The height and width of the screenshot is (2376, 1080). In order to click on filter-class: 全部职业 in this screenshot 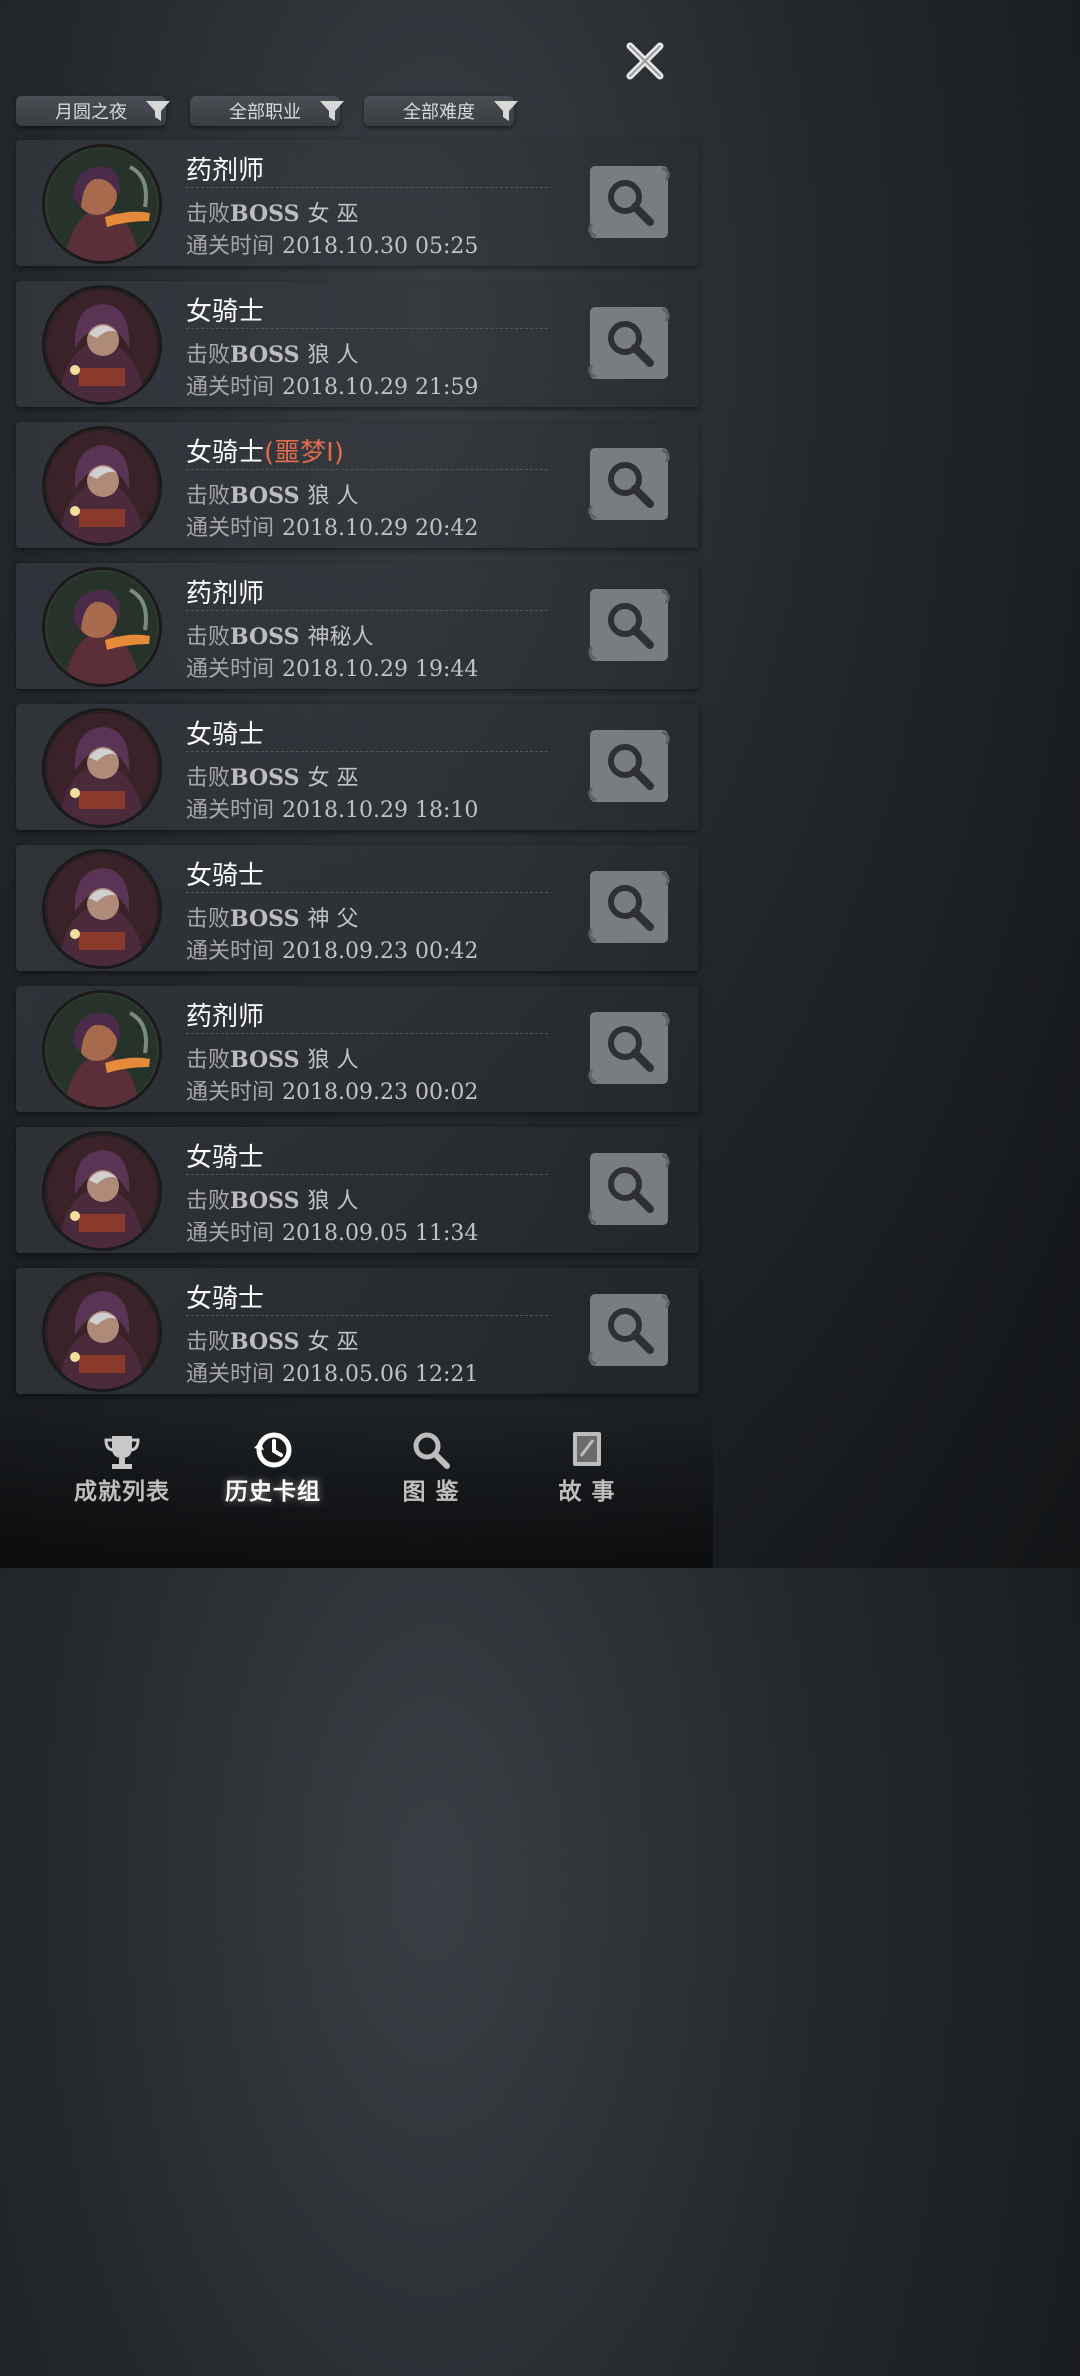, I will do `click(267, 111)`.